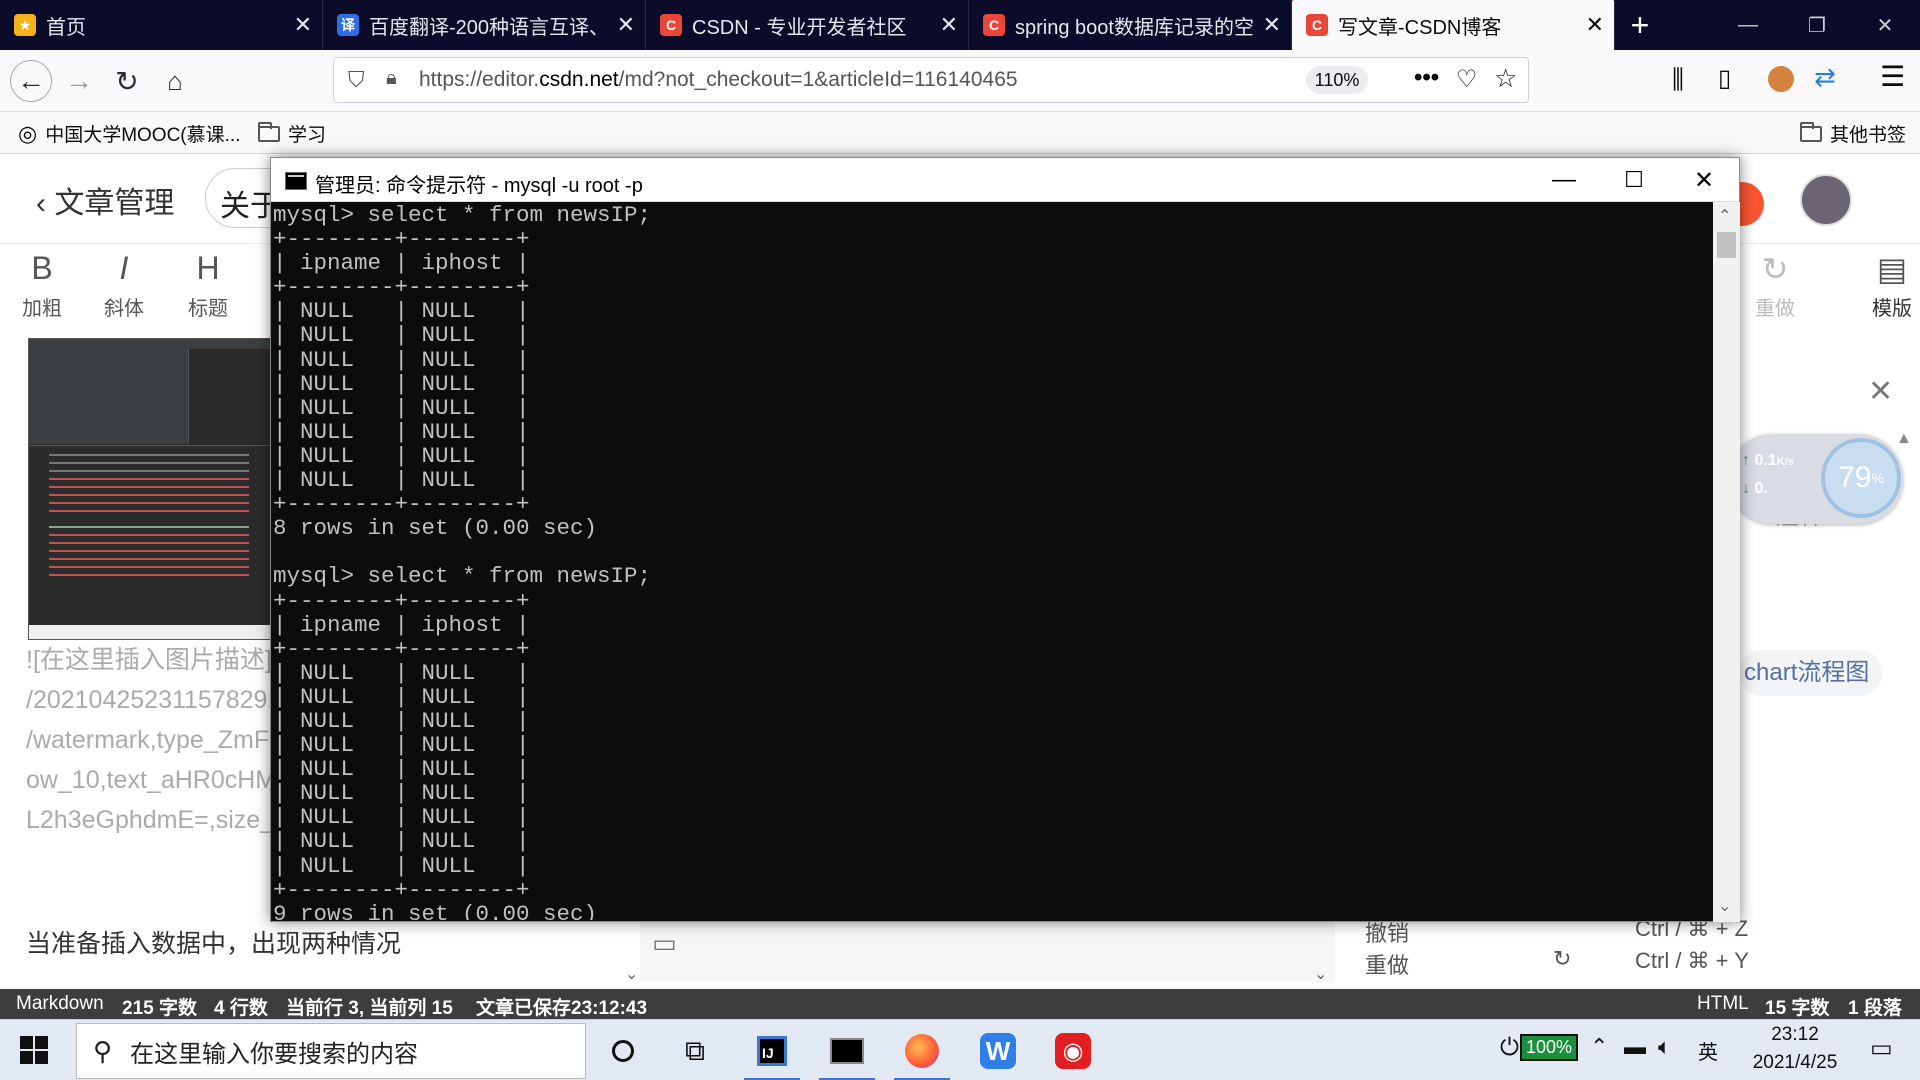  Describe the element at coordinates (1797, 1008) in the screenshot. I see `status-right-chars: 15 字数` at that location.